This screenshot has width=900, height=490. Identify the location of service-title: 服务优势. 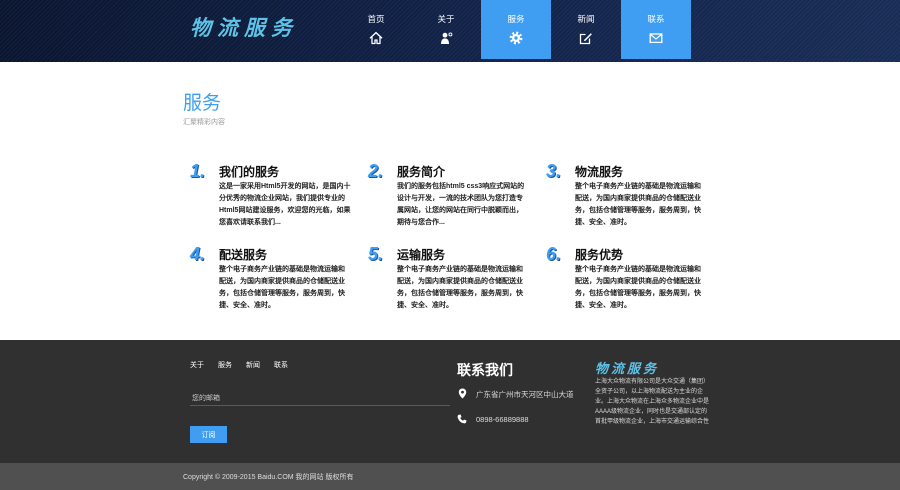
(599, 255).